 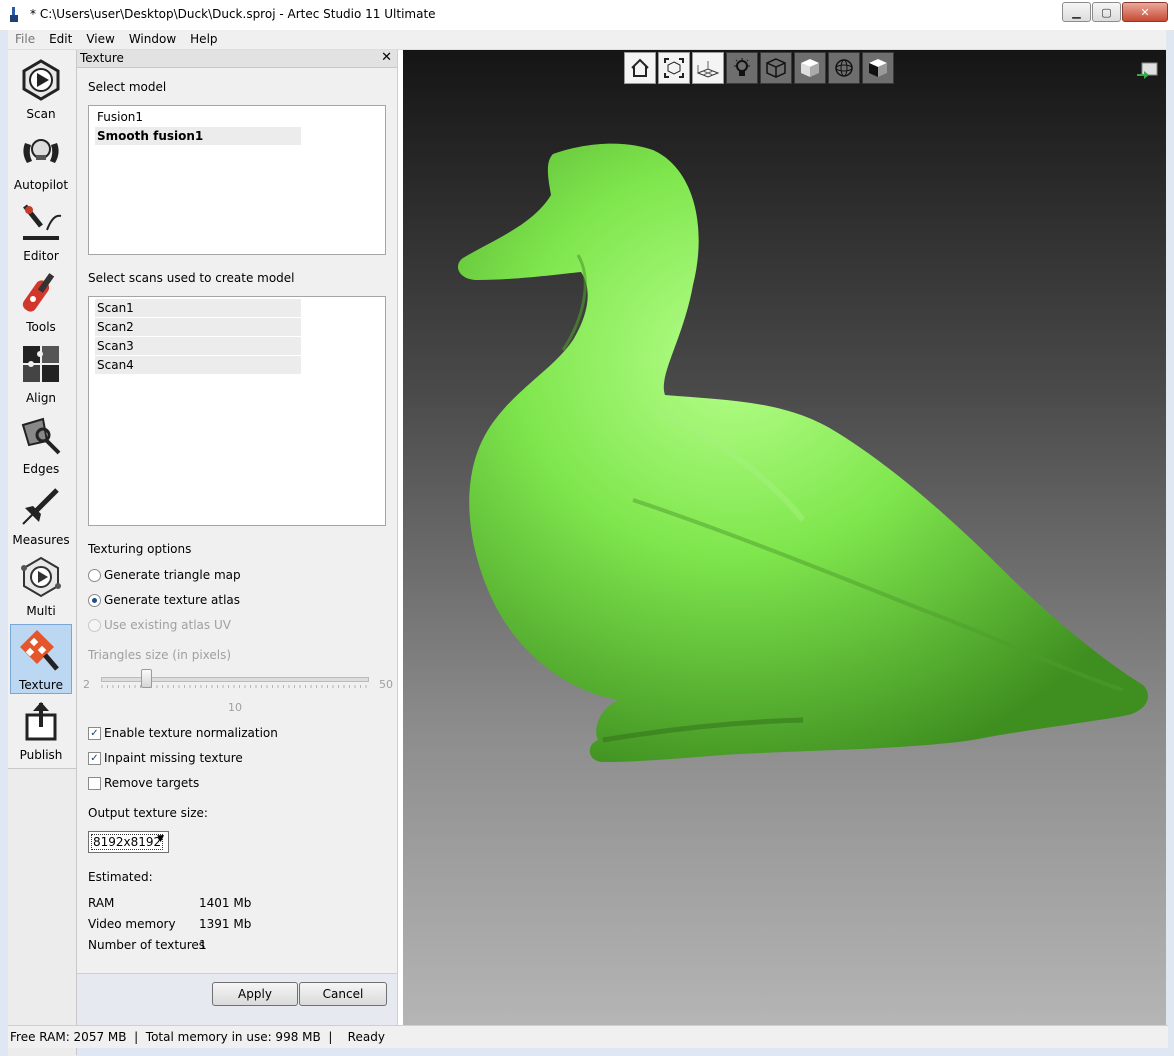 I want to click on scan-item: Scan2, so click(x=198, y=327).